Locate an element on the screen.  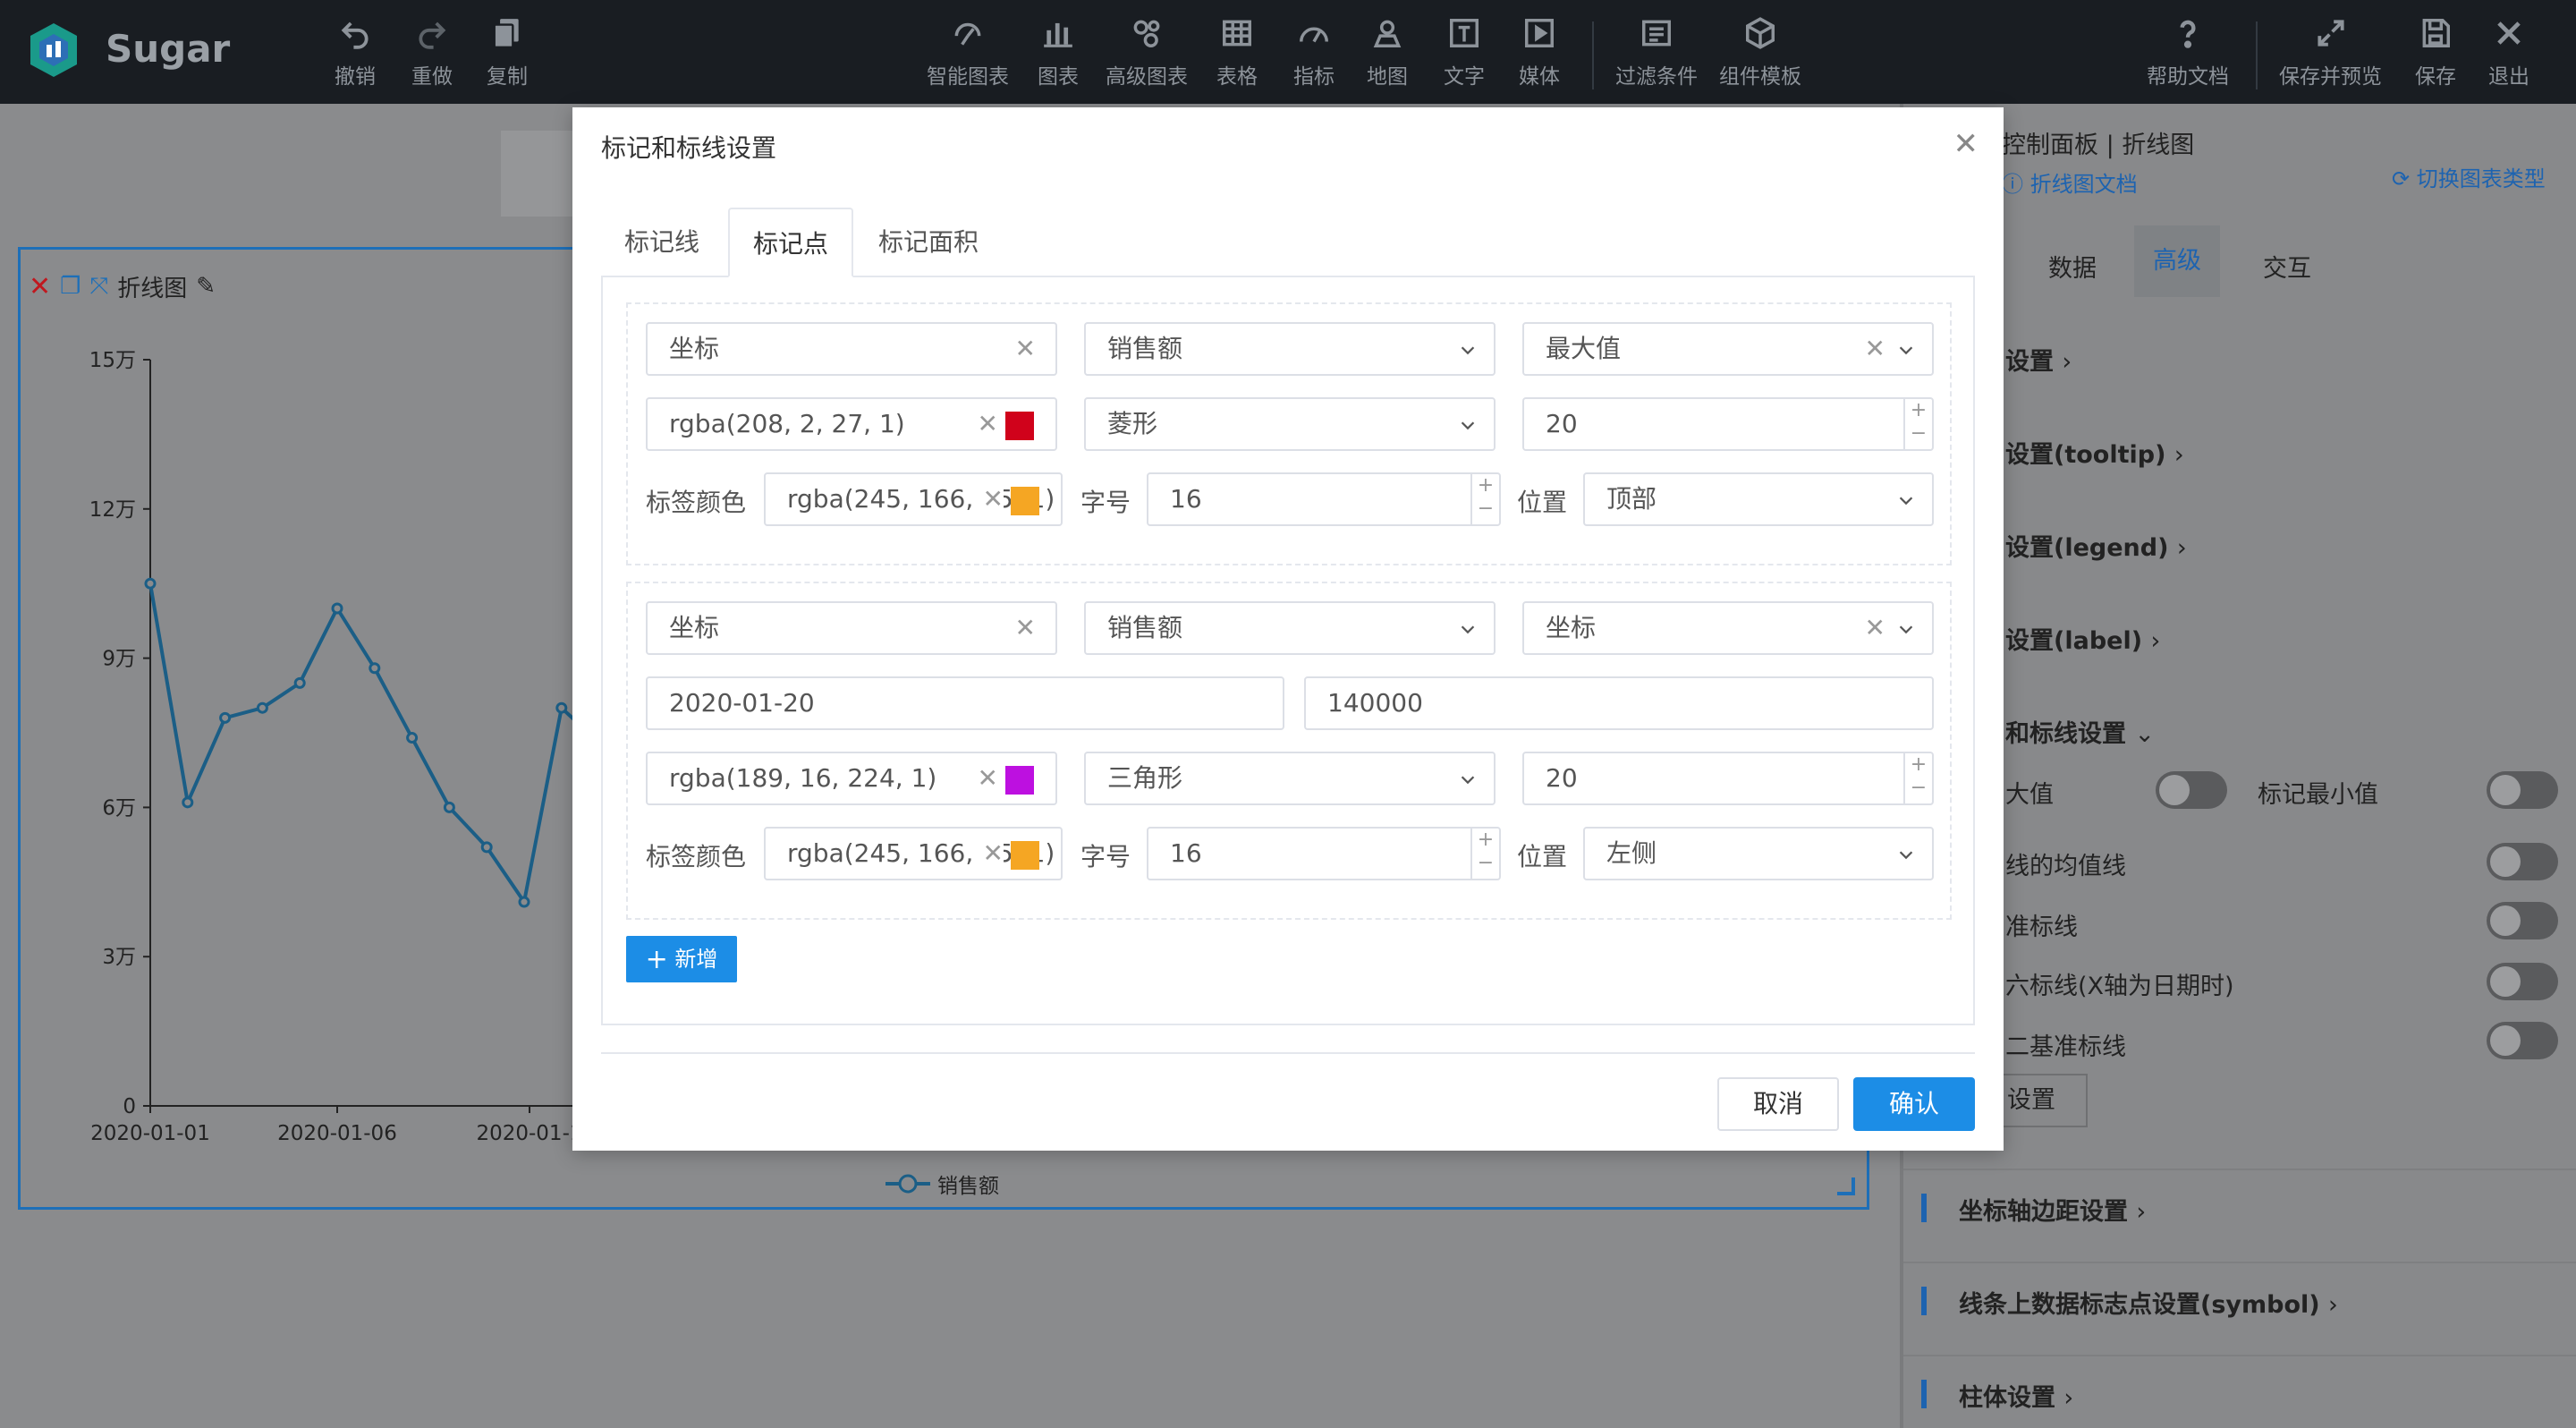
smart-chart-button: 智能图表 is located at coordinates (968, 52).